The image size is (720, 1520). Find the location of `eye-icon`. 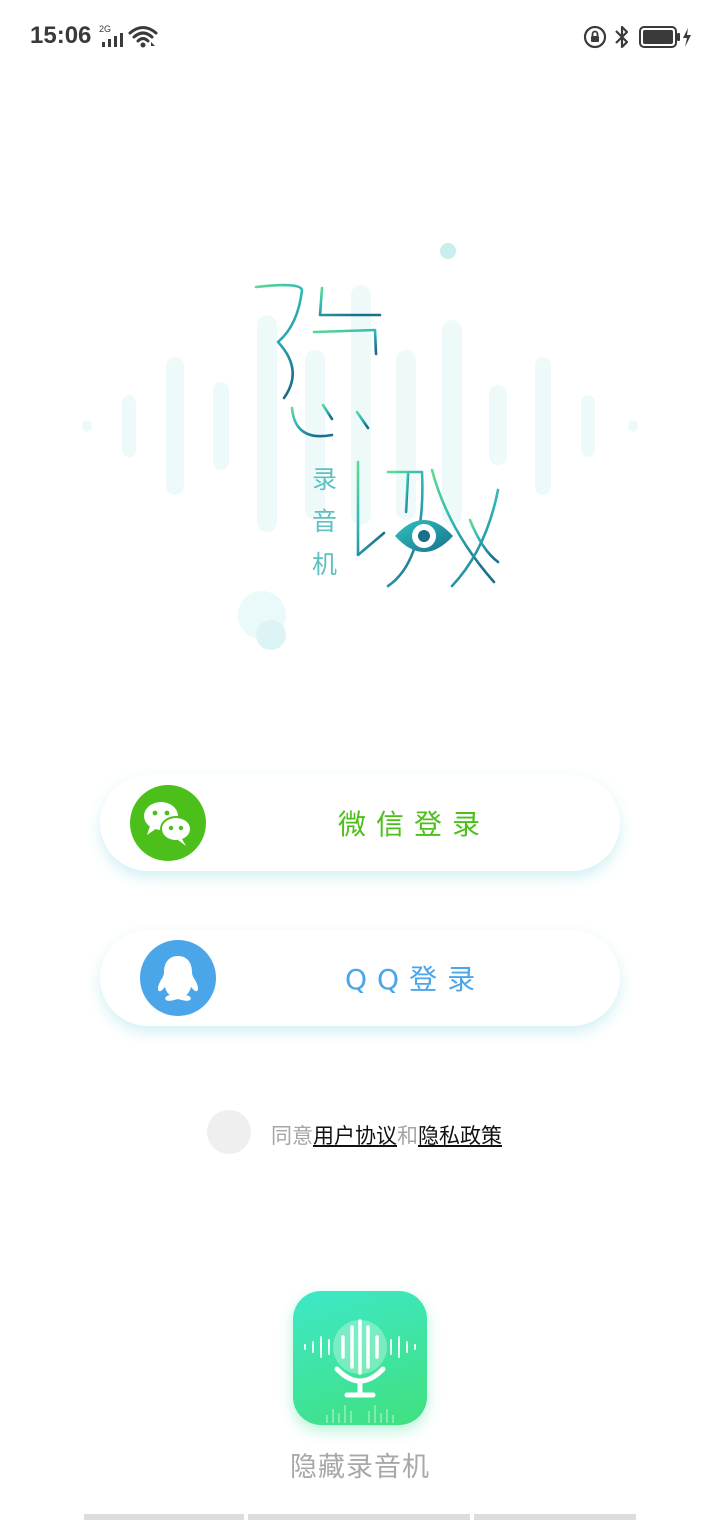

eye-icon is located at coordinates (424, 536).